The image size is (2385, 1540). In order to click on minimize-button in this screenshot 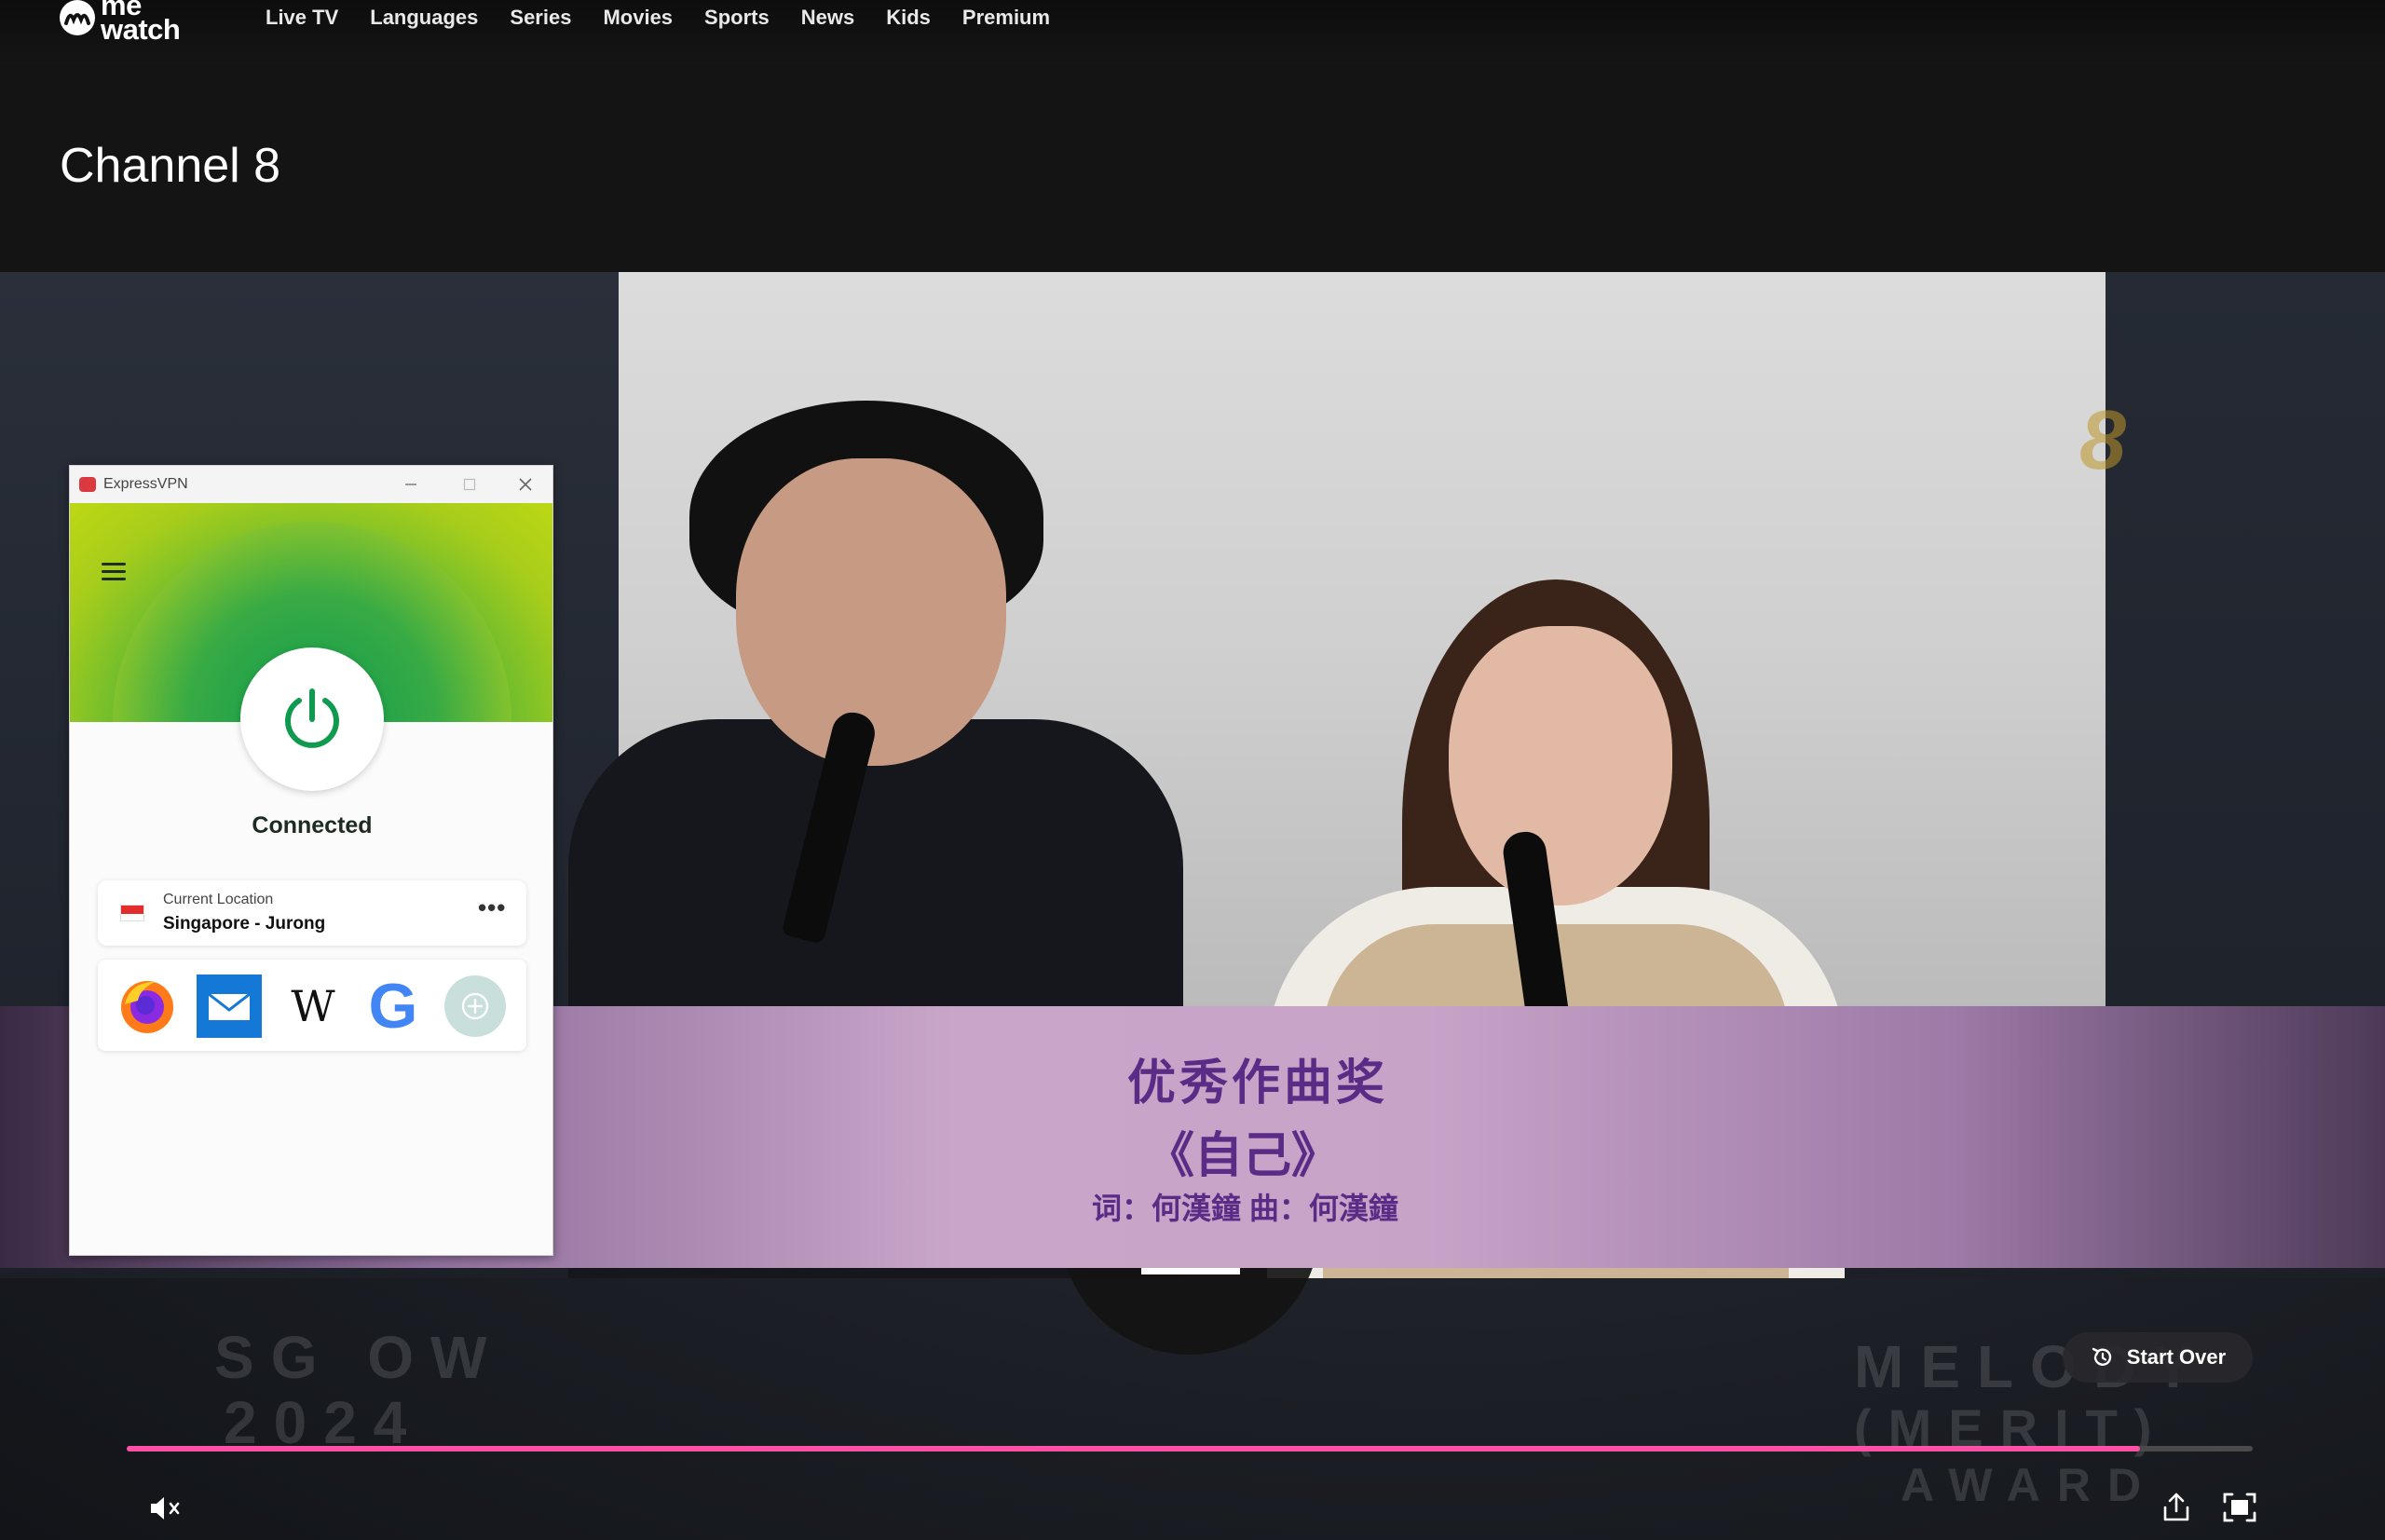, I will do `click(411, 484)`.